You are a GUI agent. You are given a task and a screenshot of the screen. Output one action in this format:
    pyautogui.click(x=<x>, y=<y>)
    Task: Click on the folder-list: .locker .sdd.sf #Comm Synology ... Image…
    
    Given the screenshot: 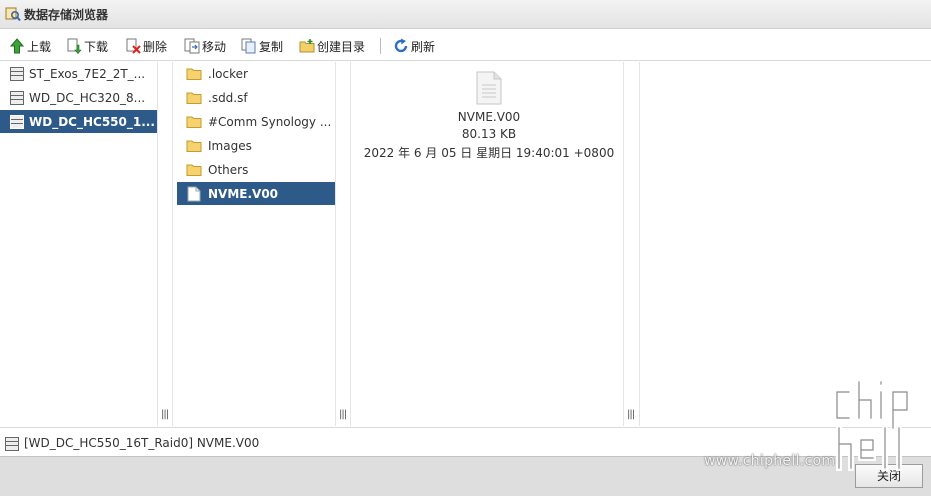 What is the action you would take?
    pyautogui.click(x=262, y=244)
    